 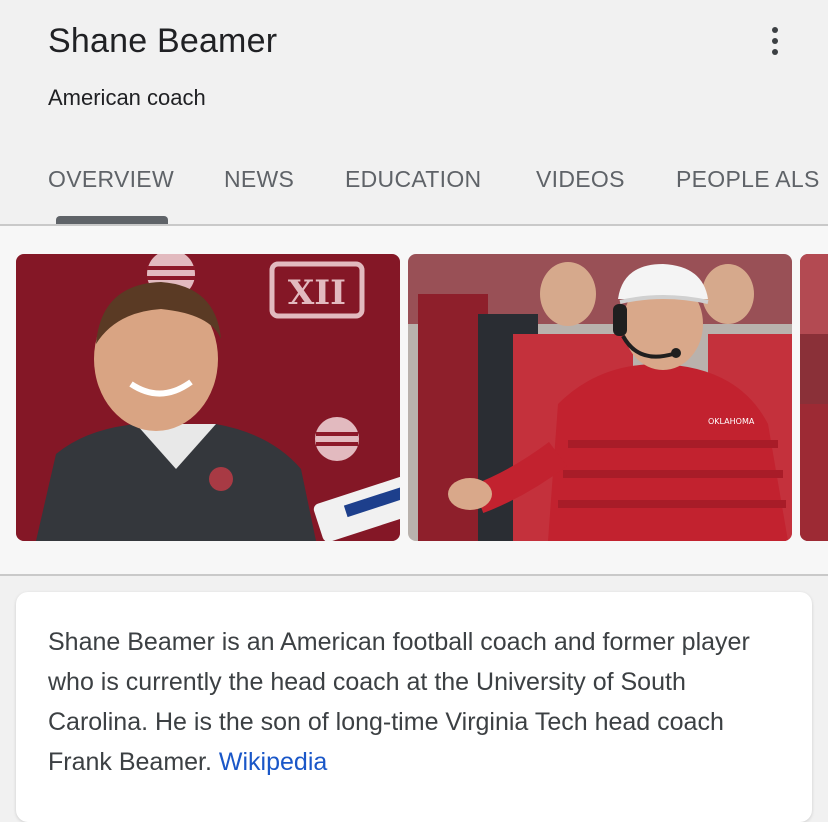 What do you see at coordinates (273, 762) in the screenshot?
I see `wikipedia-link: Wikipedia` at bounding box center [273, 762].